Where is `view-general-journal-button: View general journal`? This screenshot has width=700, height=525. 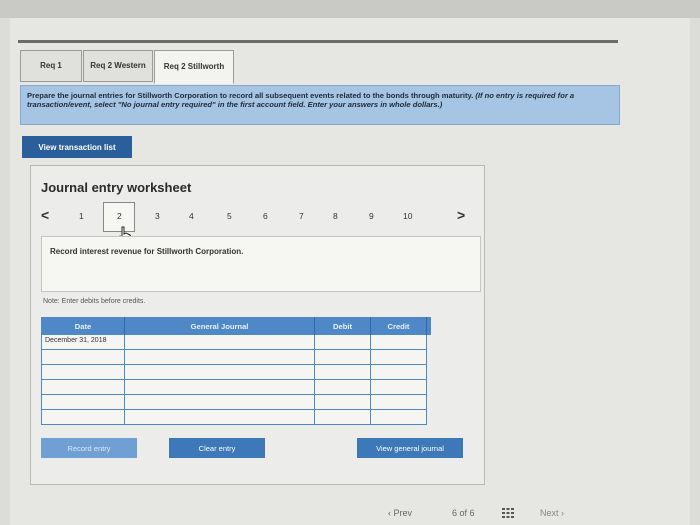 view-general-journal-button: View general journal is located at coordinates (410, 448).